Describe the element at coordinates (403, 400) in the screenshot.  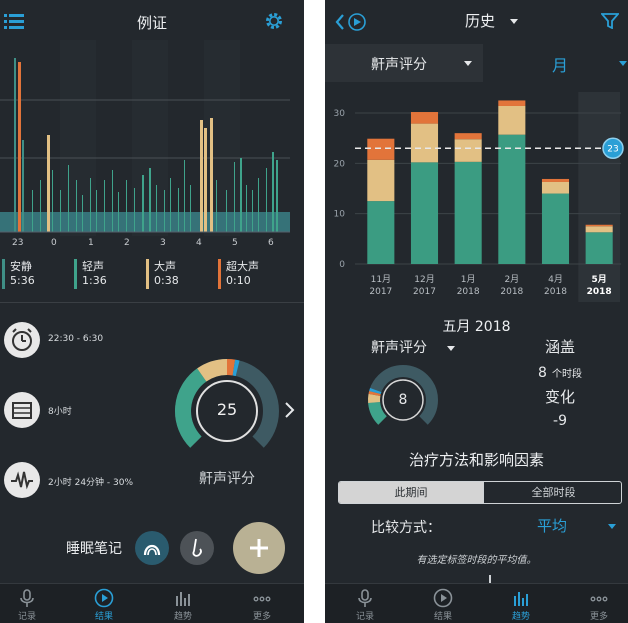
I see `month-score-value: 8` at that location.